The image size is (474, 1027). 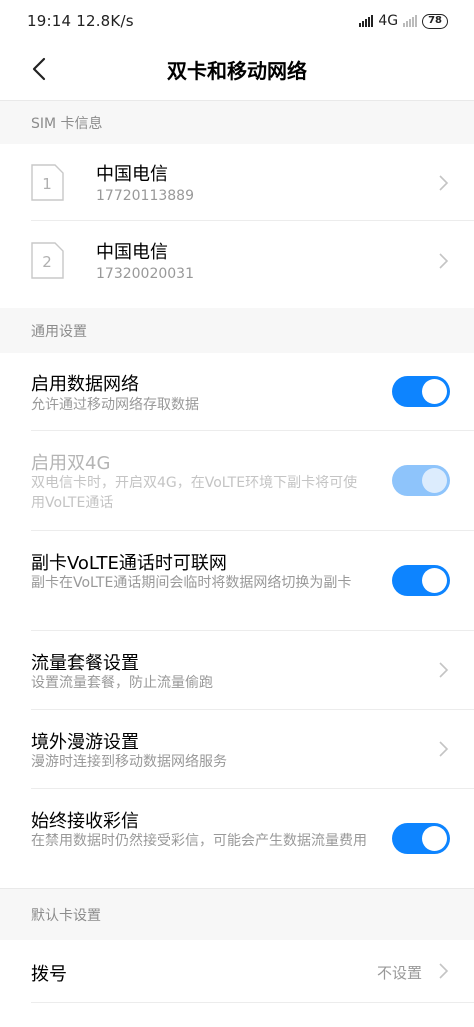 I want to click on svg-text: 1, so click(x=47, y=184).